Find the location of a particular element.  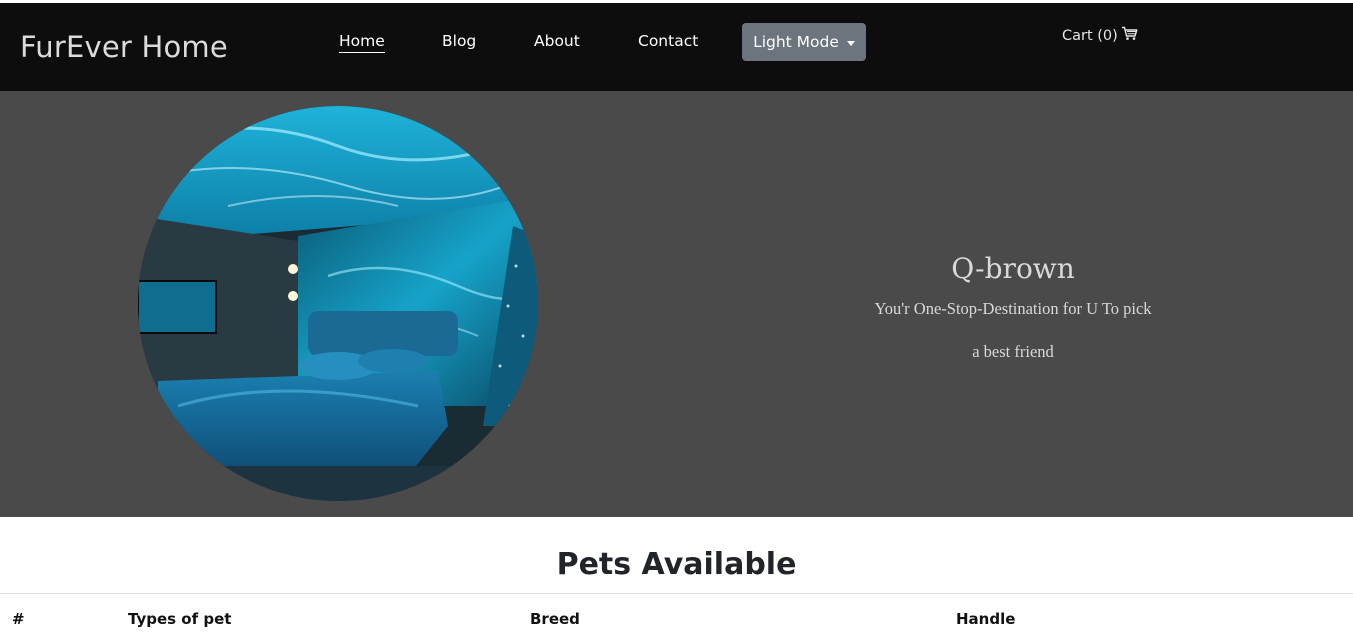

table-divider is located at coordinates (676, 593).